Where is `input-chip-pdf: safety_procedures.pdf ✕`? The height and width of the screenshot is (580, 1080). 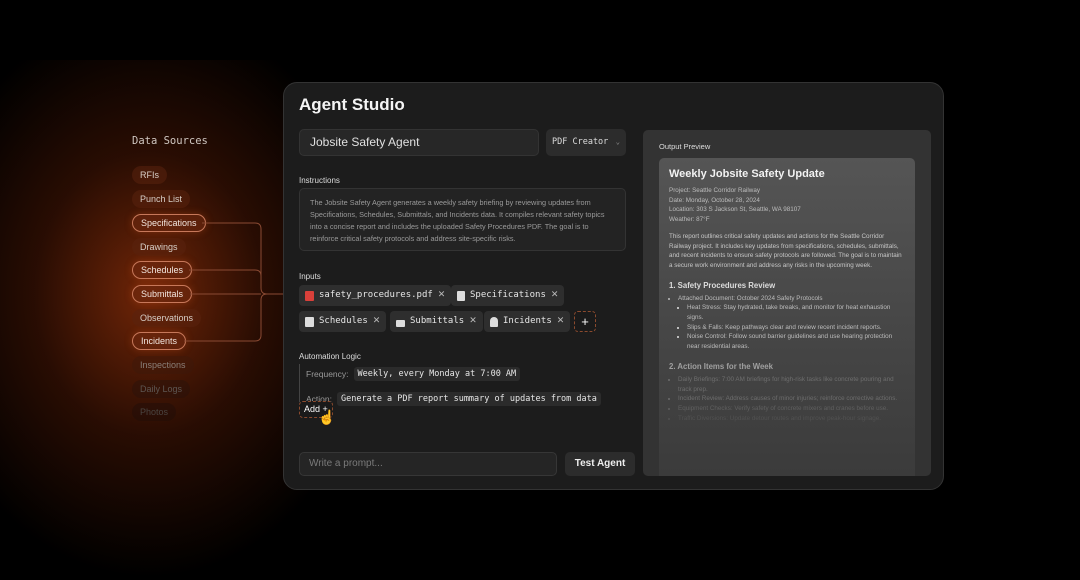
input-chip-pdf: safety_procedures.pdf ✕ is located at coordinates (375, 295).